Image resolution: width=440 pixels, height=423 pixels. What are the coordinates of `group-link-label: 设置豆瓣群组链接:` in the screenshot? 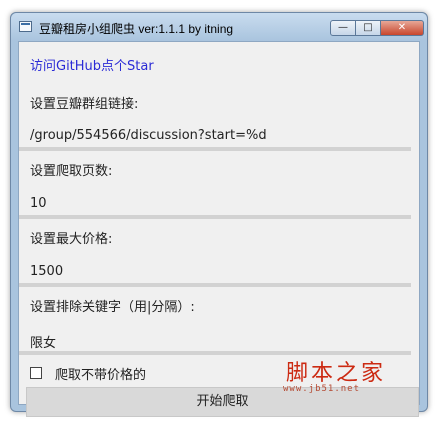 It's located at (84, 104).